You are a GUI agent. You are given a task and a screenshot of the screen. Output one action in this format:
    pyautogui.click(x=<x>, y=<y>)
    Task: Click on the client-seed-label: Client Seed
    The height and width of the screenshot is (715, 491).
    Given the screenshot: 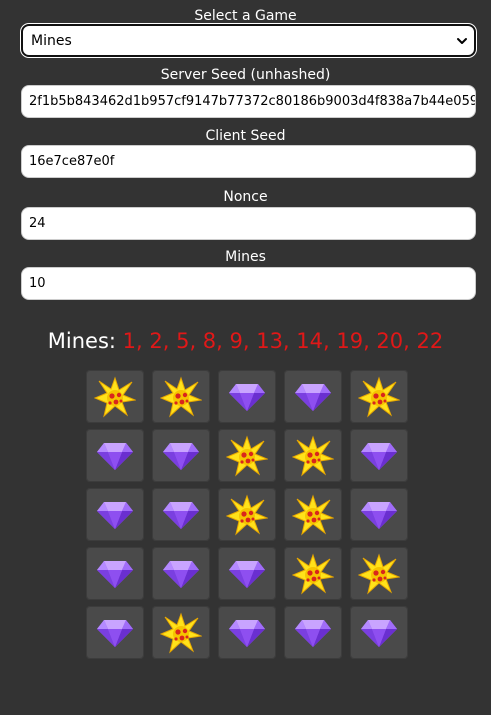 What is the action you would take?
    pyautogui.click(x=245, y=136)
    